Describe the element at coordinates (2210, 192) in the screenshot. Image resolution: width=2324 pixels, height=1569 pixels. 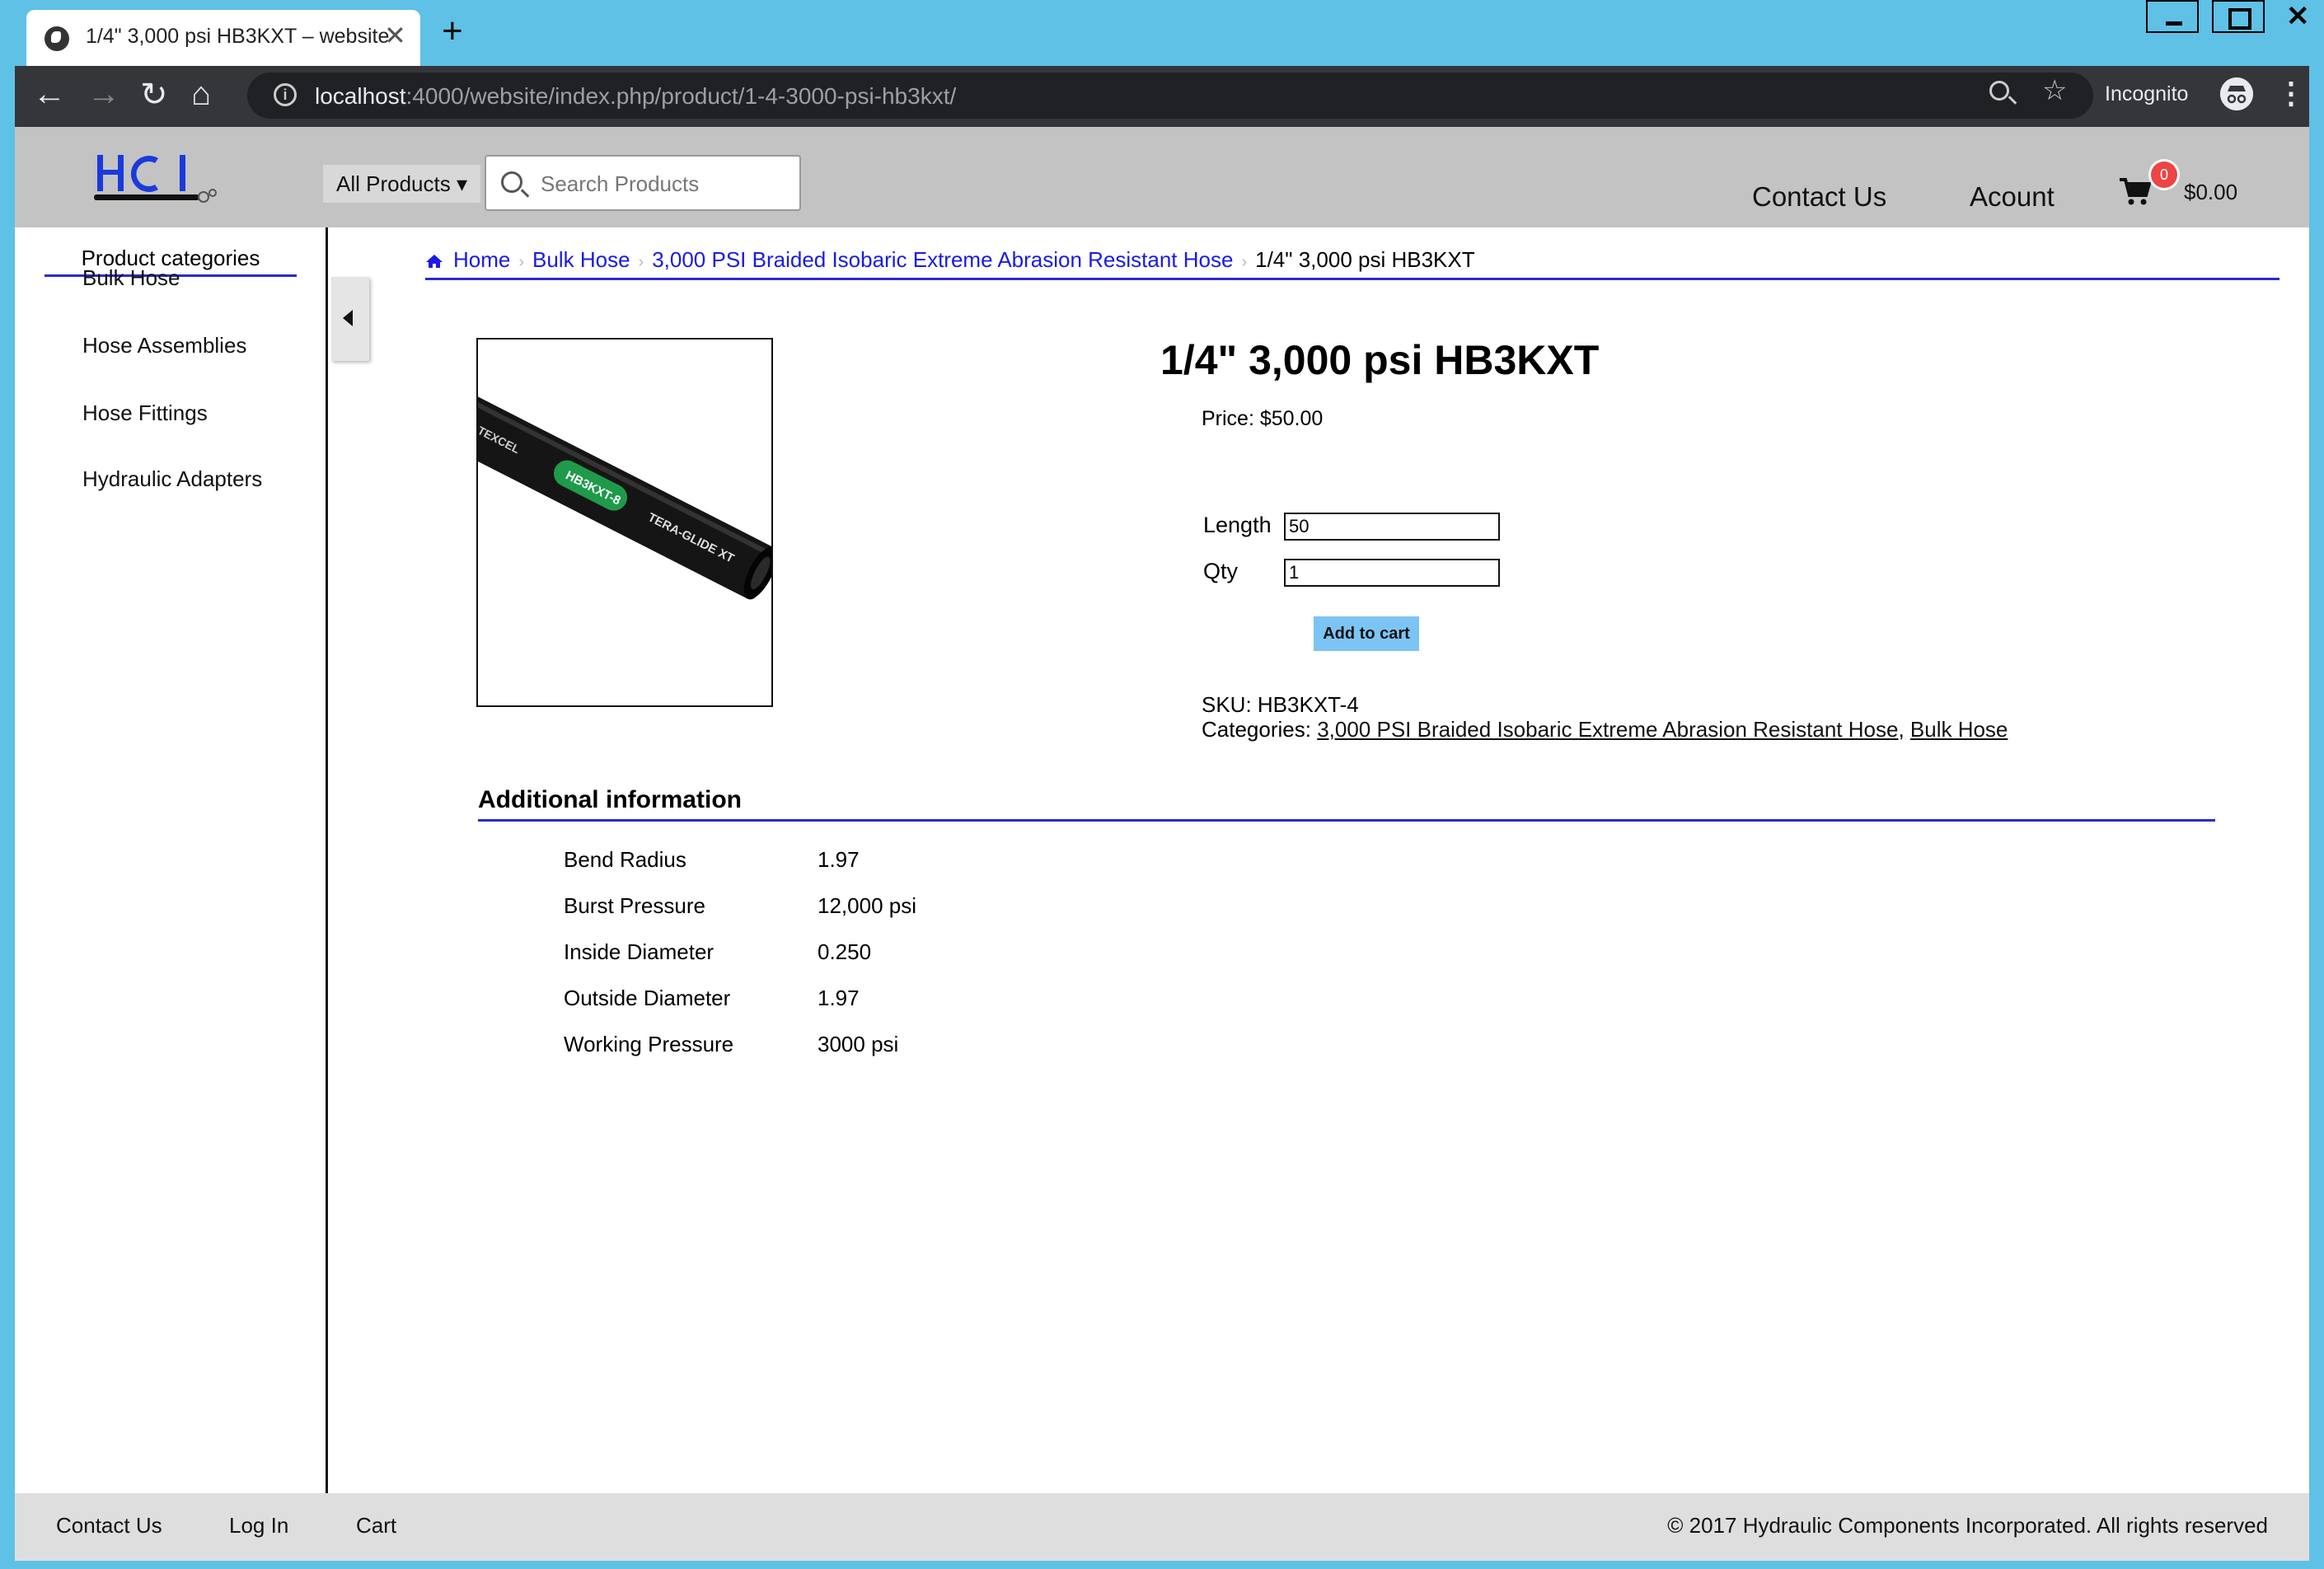
I see `cart-total: $0.00` at that location.